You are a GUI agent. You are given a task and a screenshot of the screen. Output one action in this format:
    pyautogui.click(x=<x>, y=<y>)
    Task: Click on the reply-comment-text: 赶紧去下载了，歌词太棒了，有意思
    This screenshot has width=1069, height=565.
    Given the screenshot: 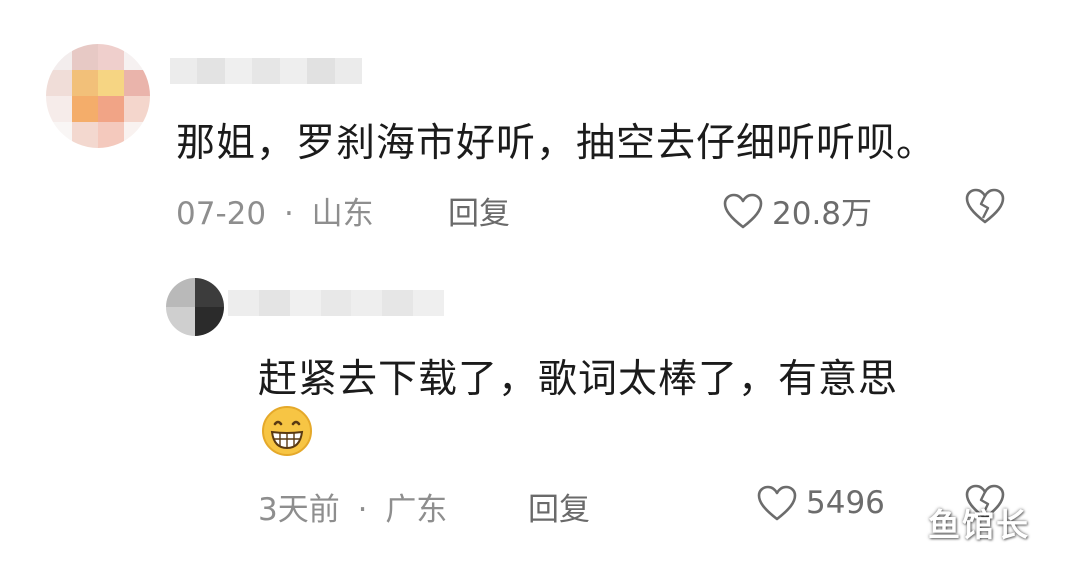 What is the action you would take?
    pyautogui.click(x=578, y=379)
    